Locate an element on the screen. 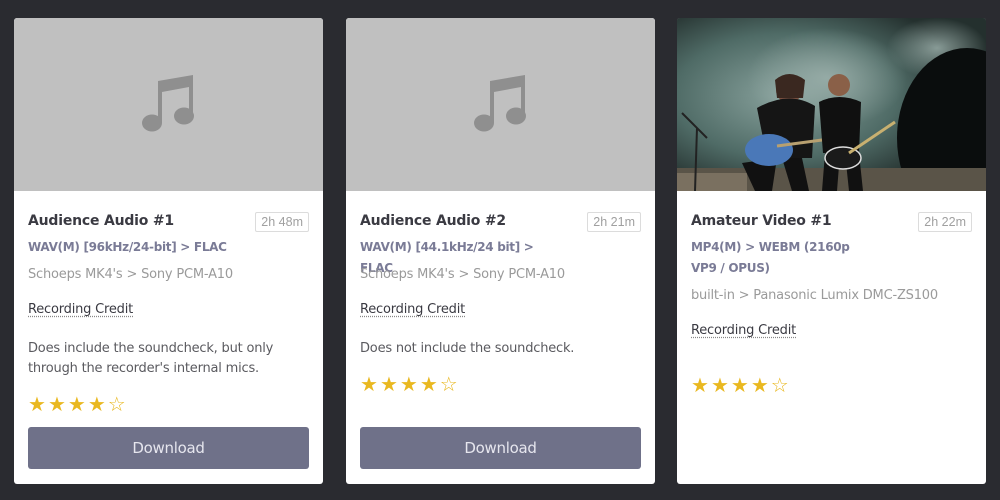  duration-badge: 2h 48m is located at coordinates (282, 222).